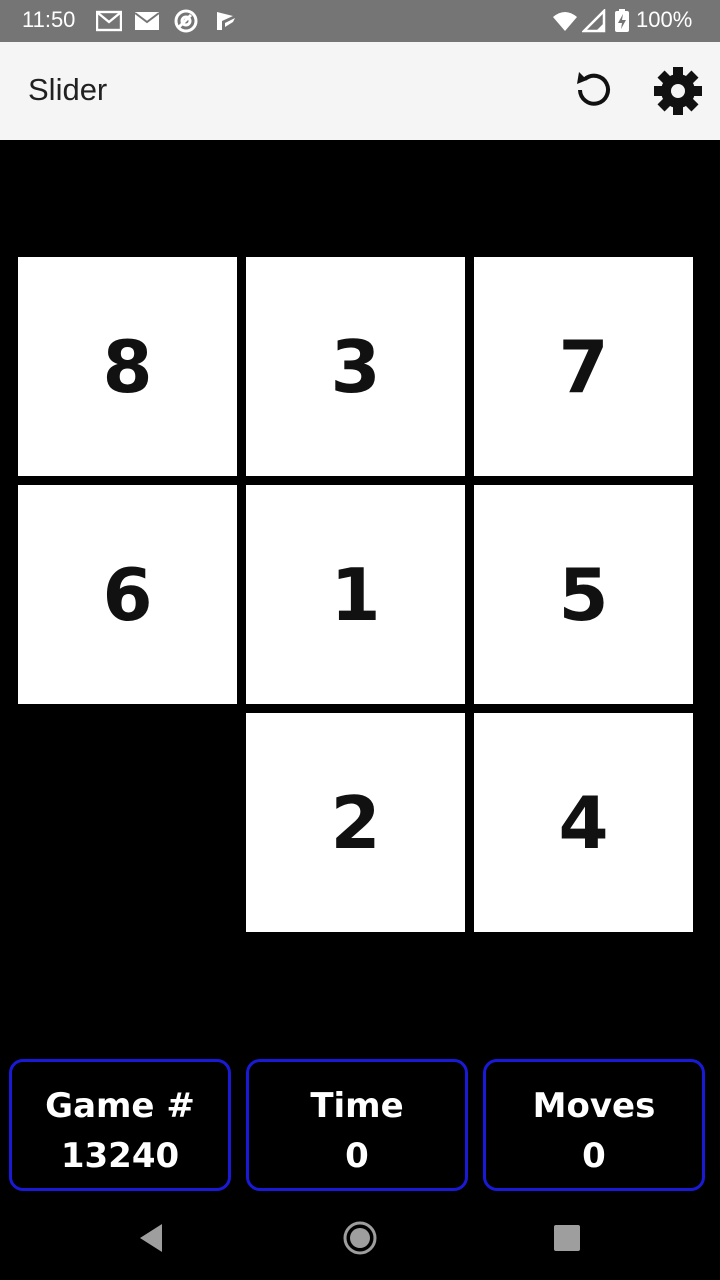 This screenshot has width=720, height=1280. I want to click on back-icon, so click(152, 1238).